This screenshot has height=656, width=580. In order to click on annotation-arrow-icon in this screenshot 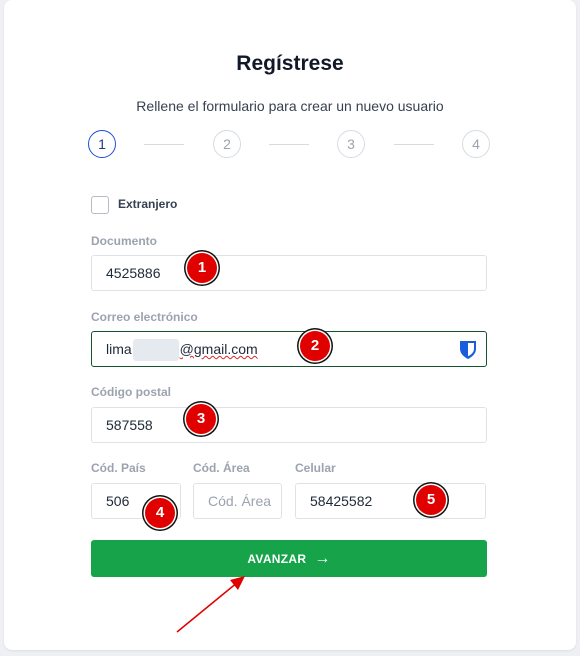, I will do `click(210, 604)`.